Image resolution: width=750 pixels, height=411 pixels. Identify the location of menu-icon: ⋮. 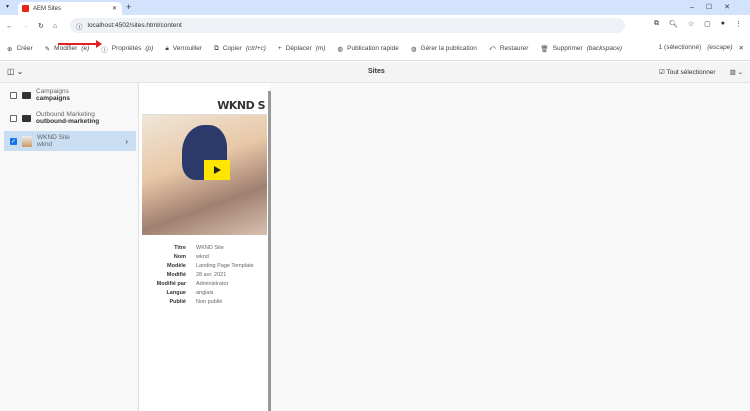
(738, 24).